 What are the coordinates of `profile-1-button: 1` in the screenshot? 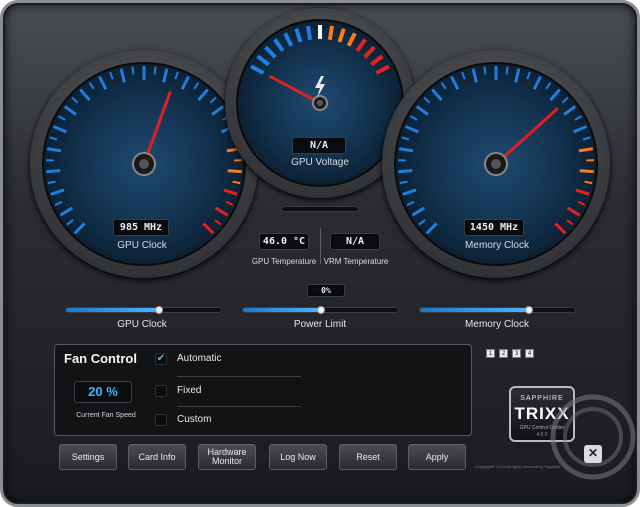 It's located at (490, 353).